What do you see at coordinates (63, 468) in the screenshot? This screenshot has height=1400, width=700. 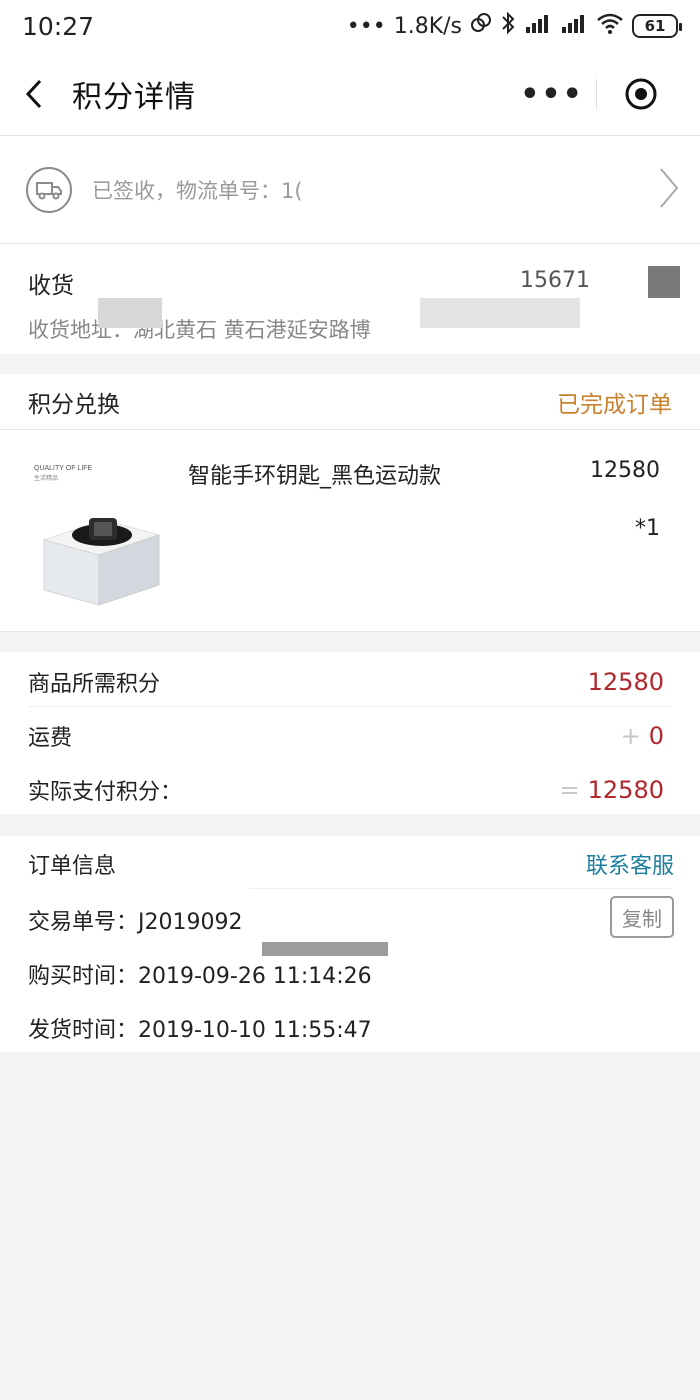 I see `thumb-label: QUALITY OF LIFE` at bounding box center [63, 468].